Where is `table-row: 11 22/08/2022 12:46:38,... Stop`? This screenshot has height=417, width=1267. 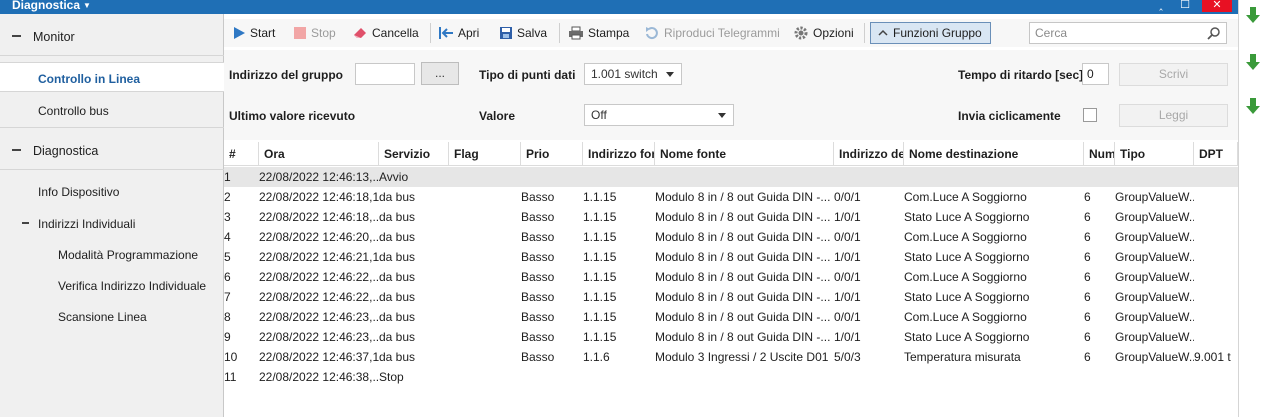 table-row: 11 22/08/2022 12:46:38,... Stop is located at coordinates (731, 377).